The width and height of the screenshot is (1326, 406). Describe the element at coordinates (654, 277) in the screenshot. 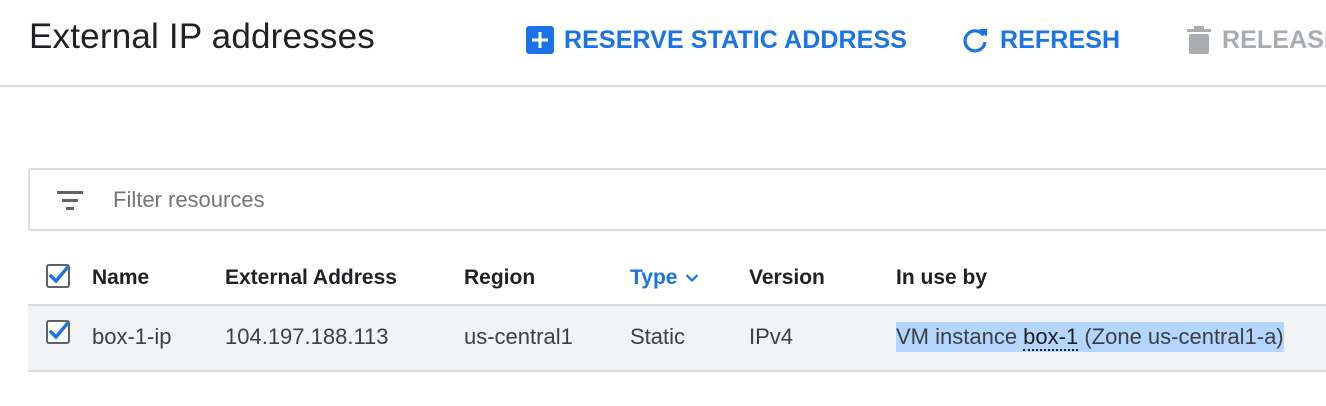

I see `column-header-type-label: Type` at that location.